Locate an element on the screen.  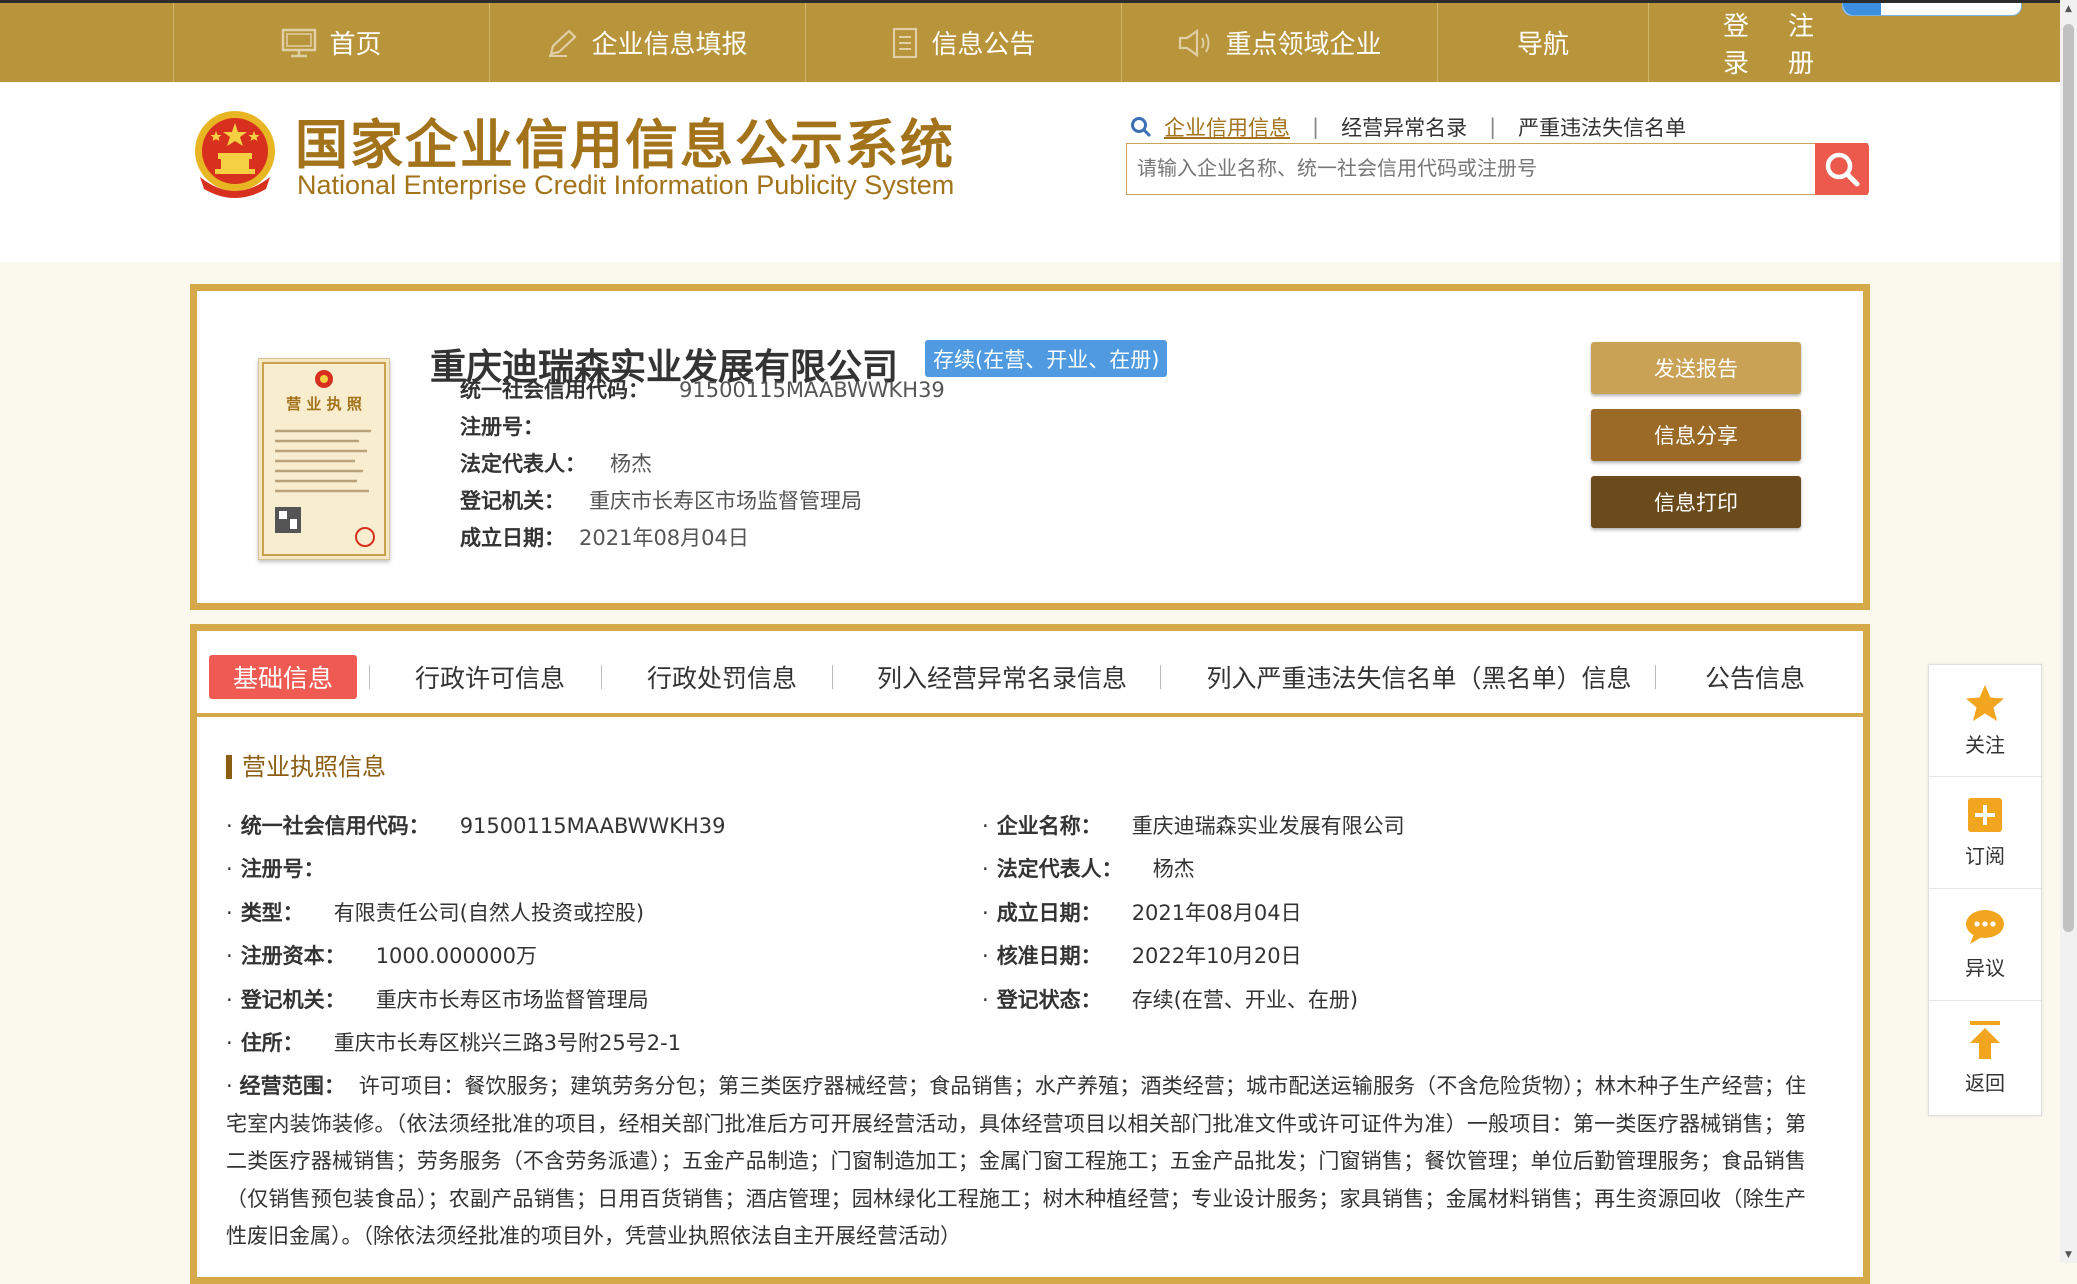
objection-label: 异议 is located at coordinates (1985, 968).